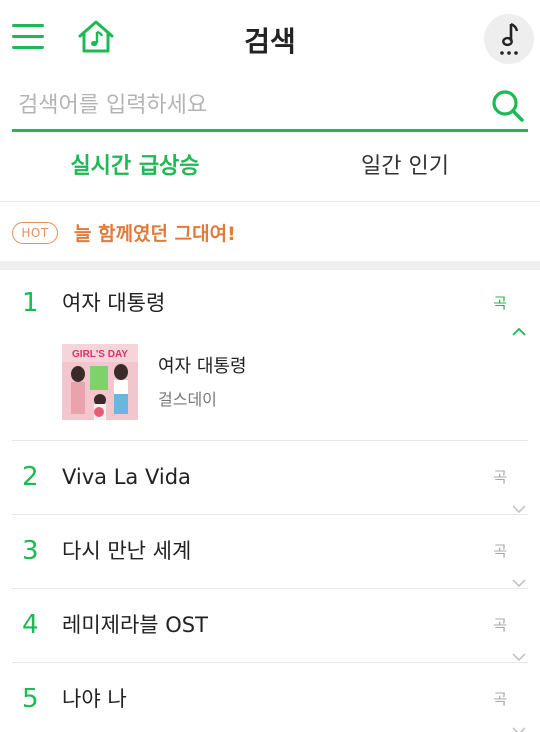  I want to click on search-input, so click(248, 105).